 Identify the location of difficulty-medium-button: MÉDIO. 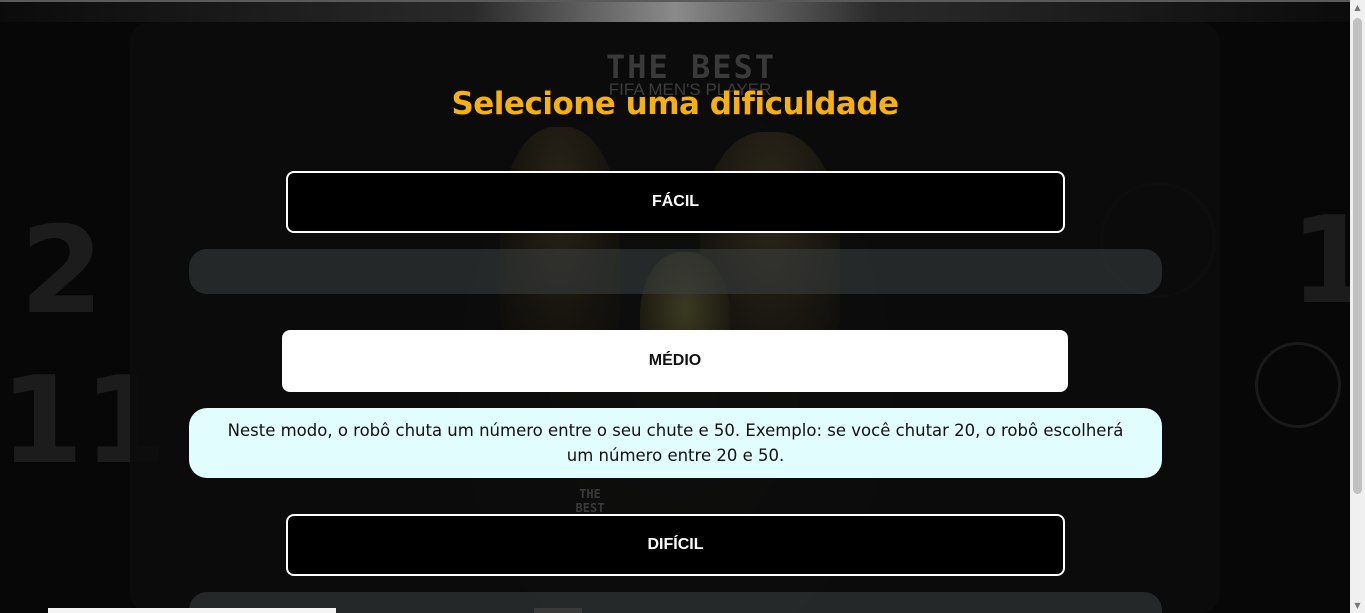
(675, 361).